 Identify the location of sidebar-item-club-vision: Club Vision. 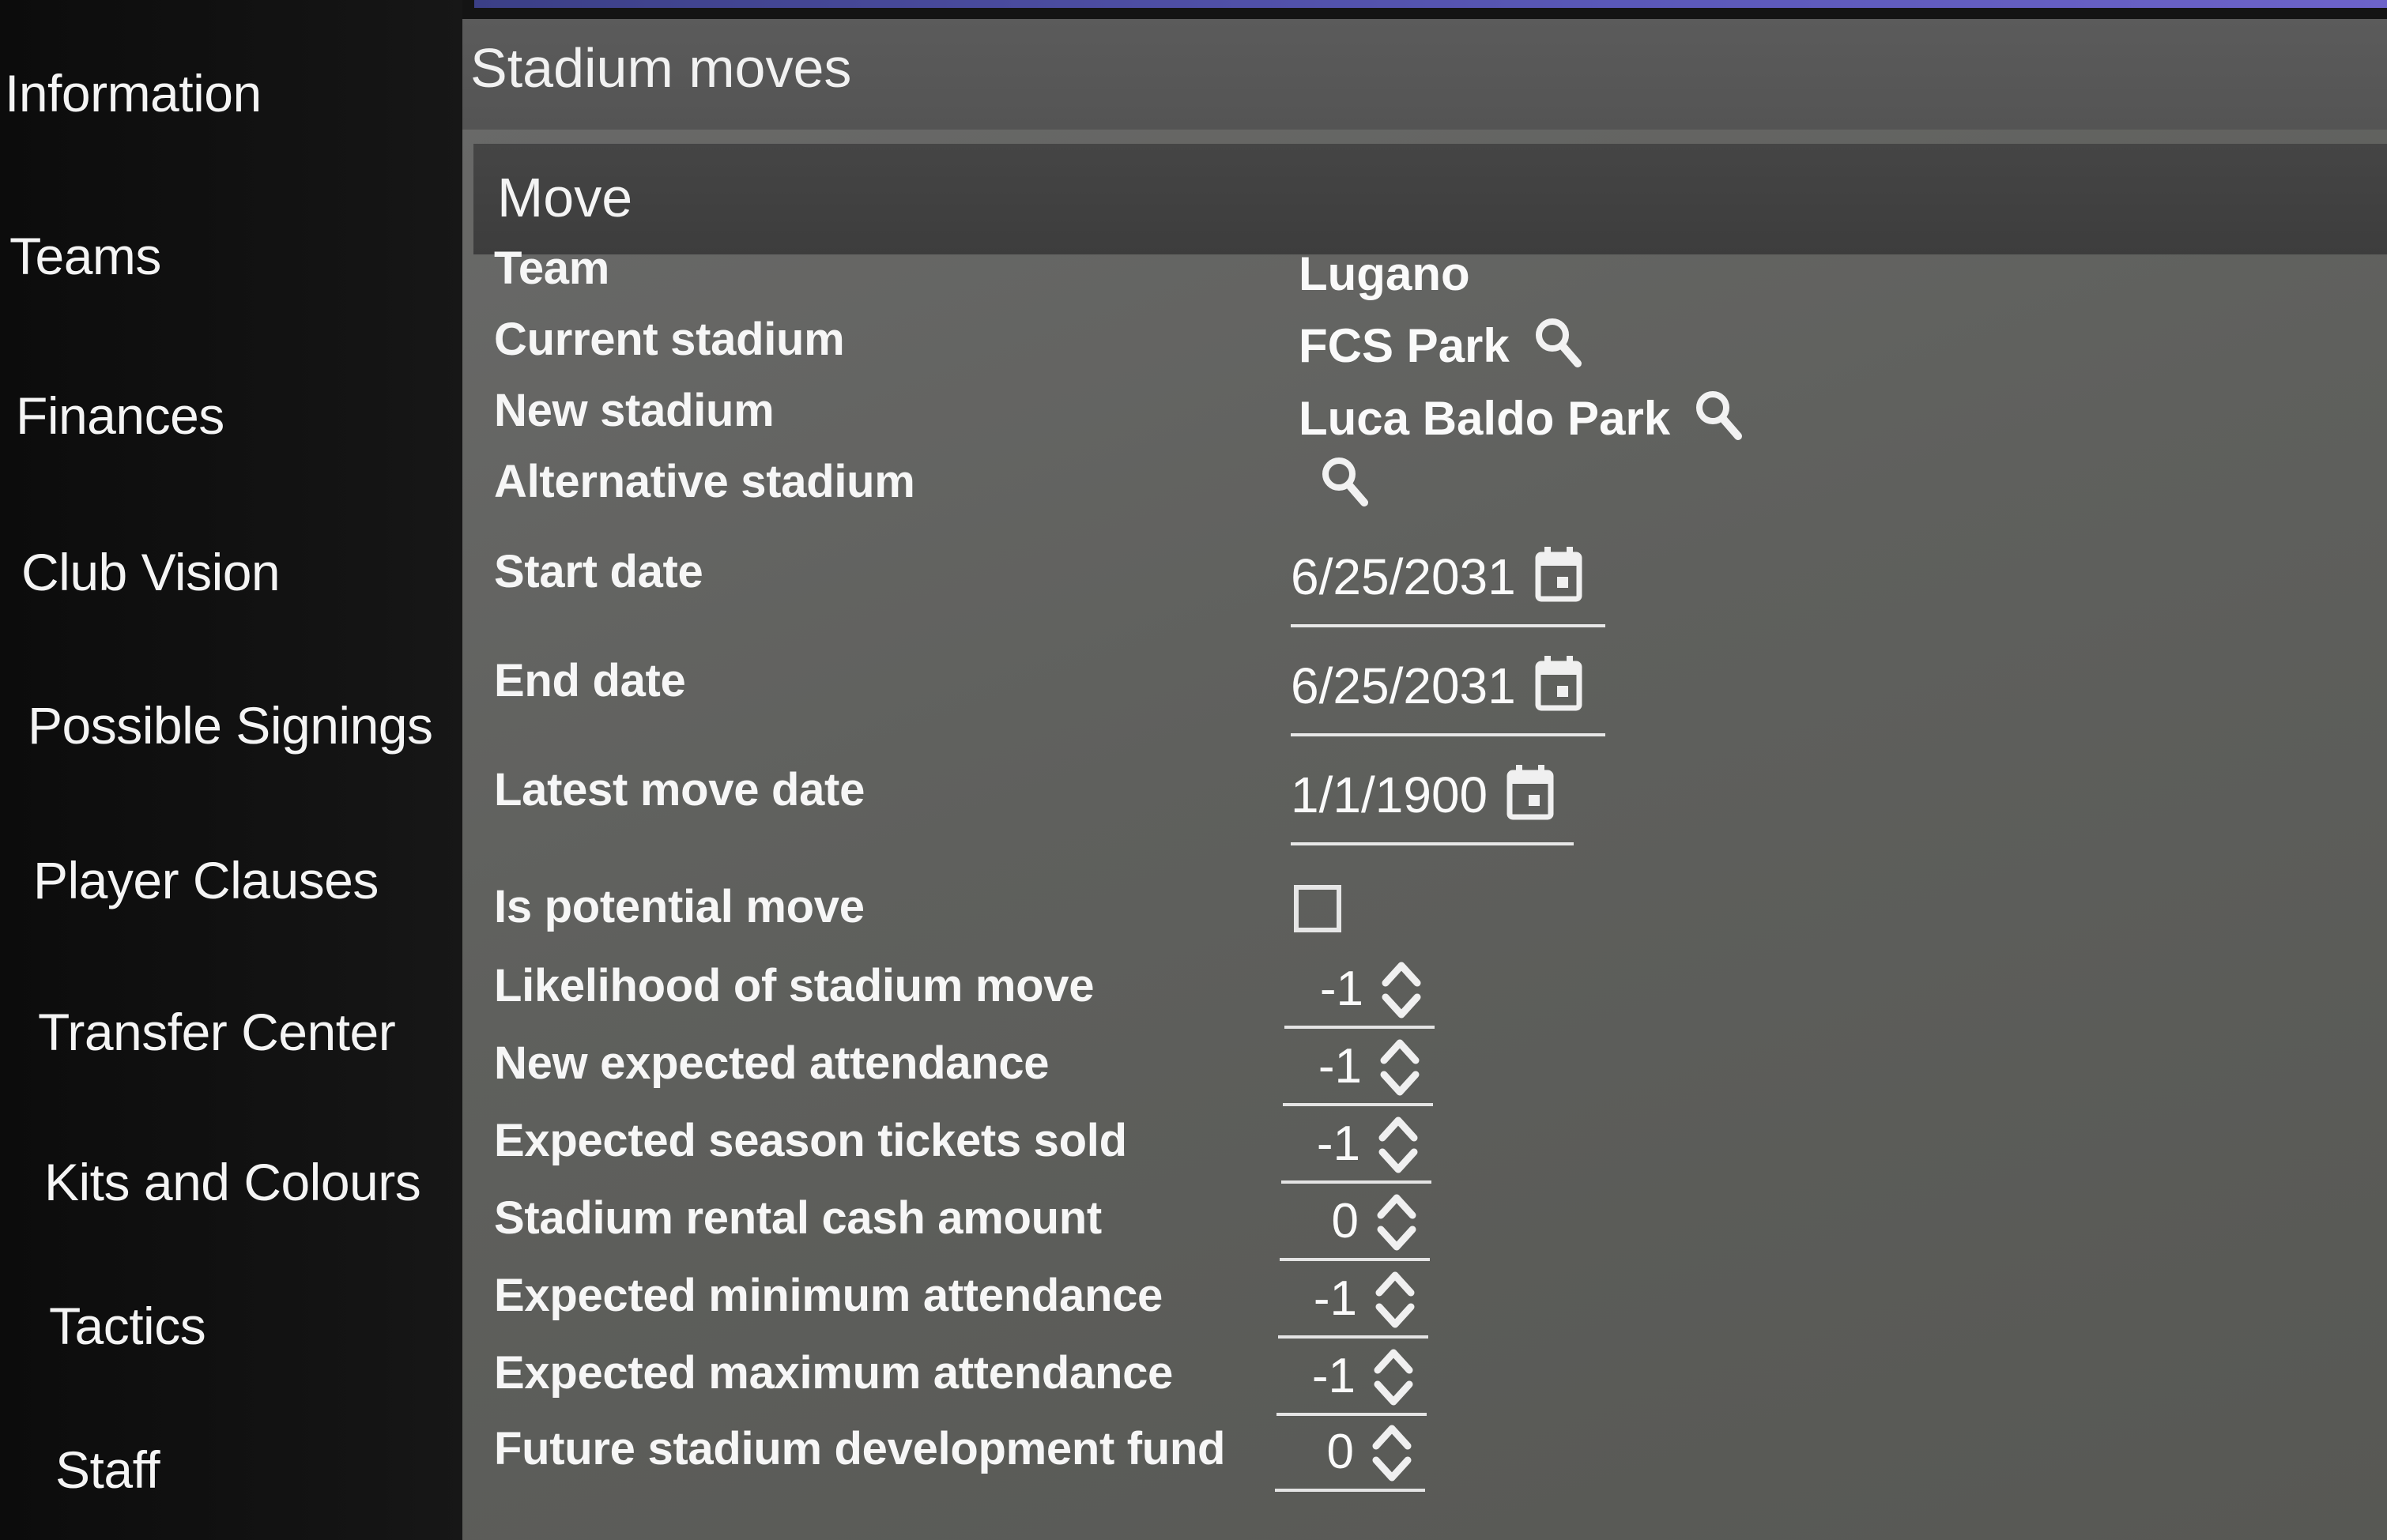
(151, 572).